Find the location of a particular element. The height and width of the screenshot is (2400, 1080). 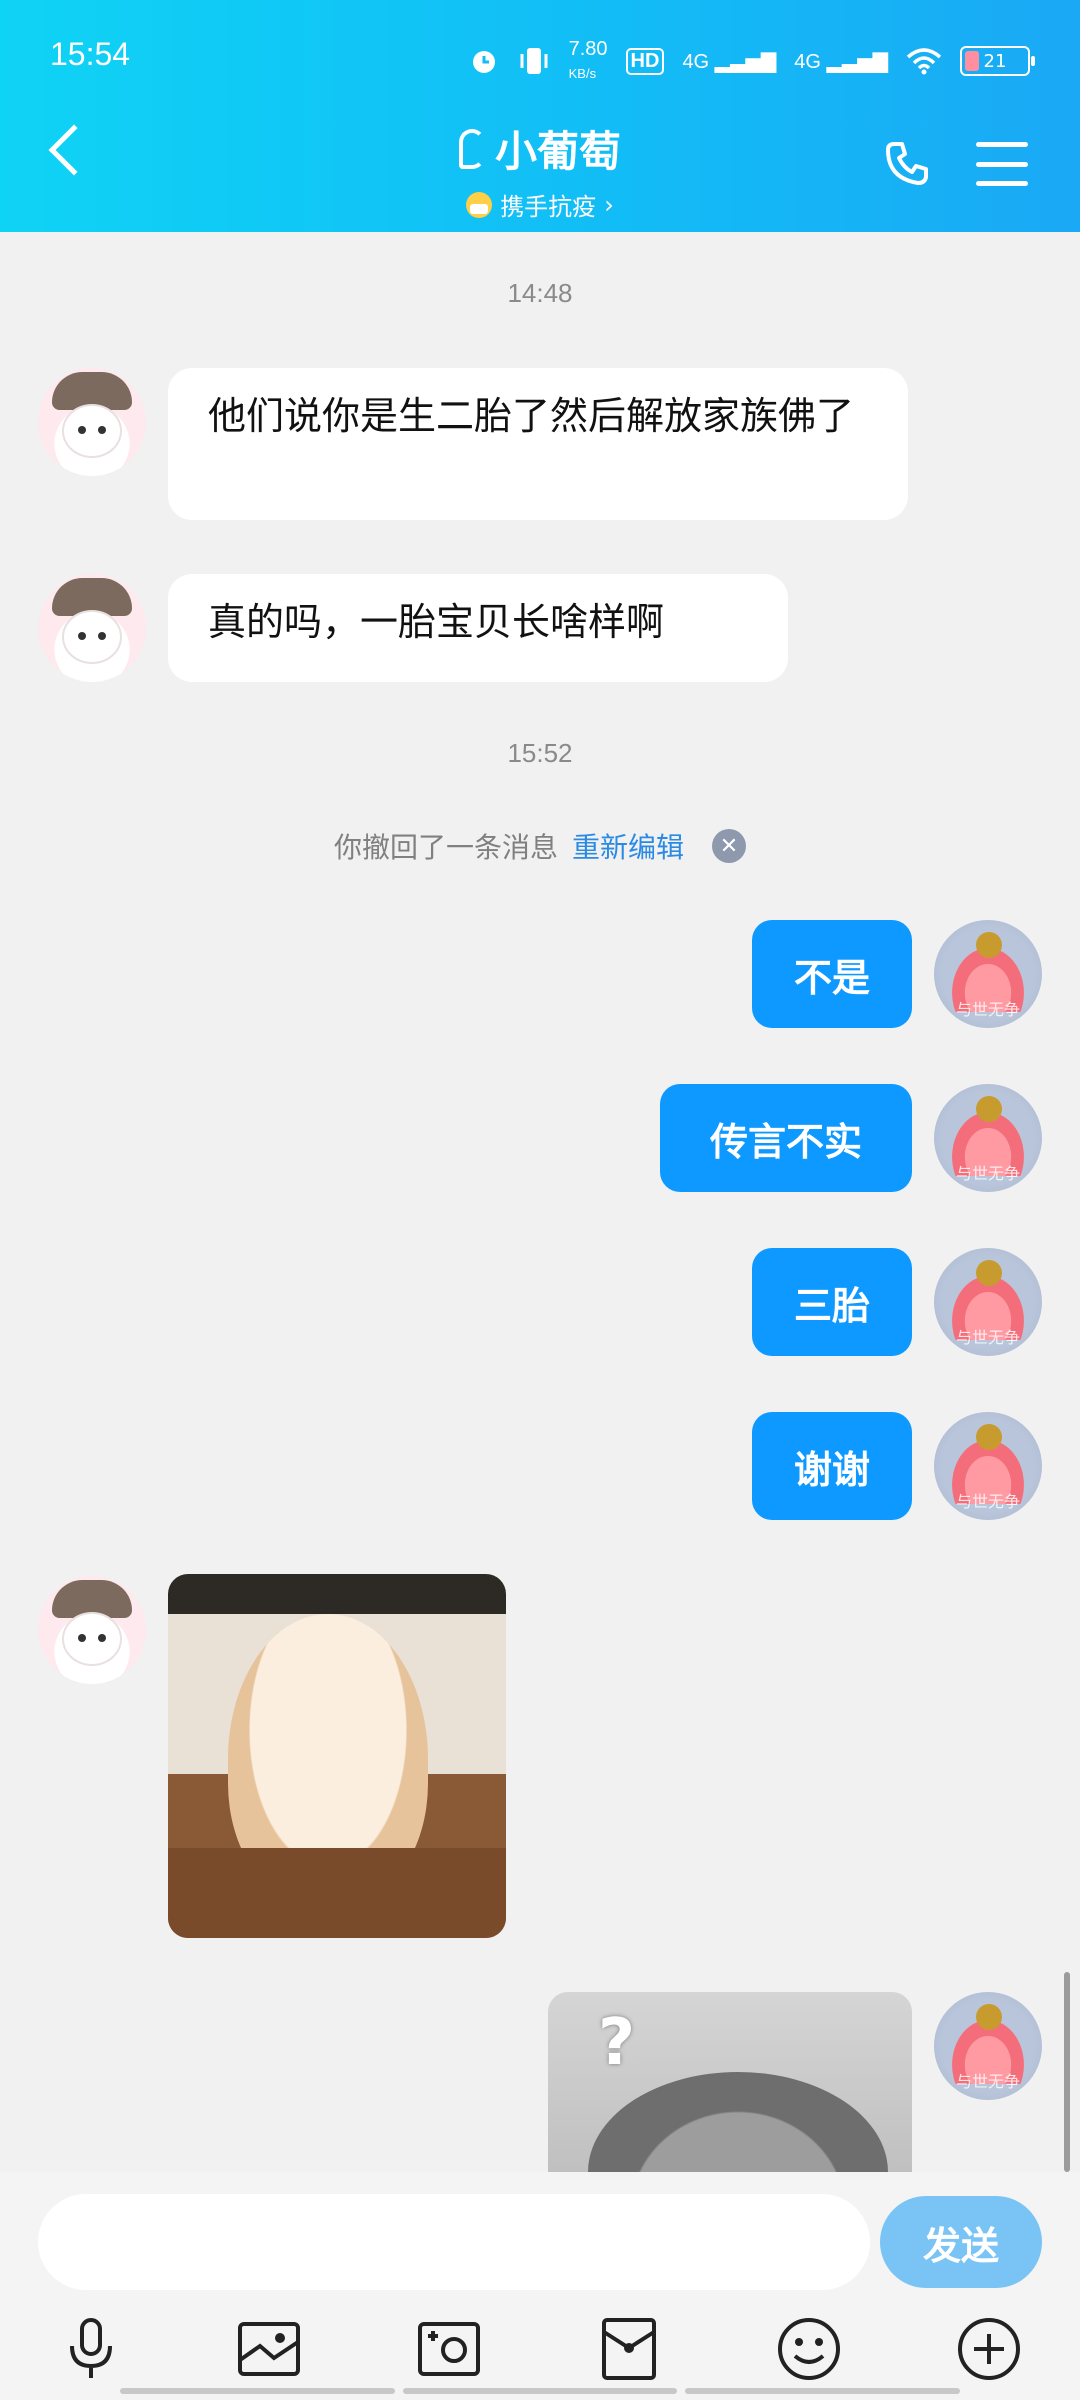

earpiece-mode-icon is located at coordinates (471, 148).